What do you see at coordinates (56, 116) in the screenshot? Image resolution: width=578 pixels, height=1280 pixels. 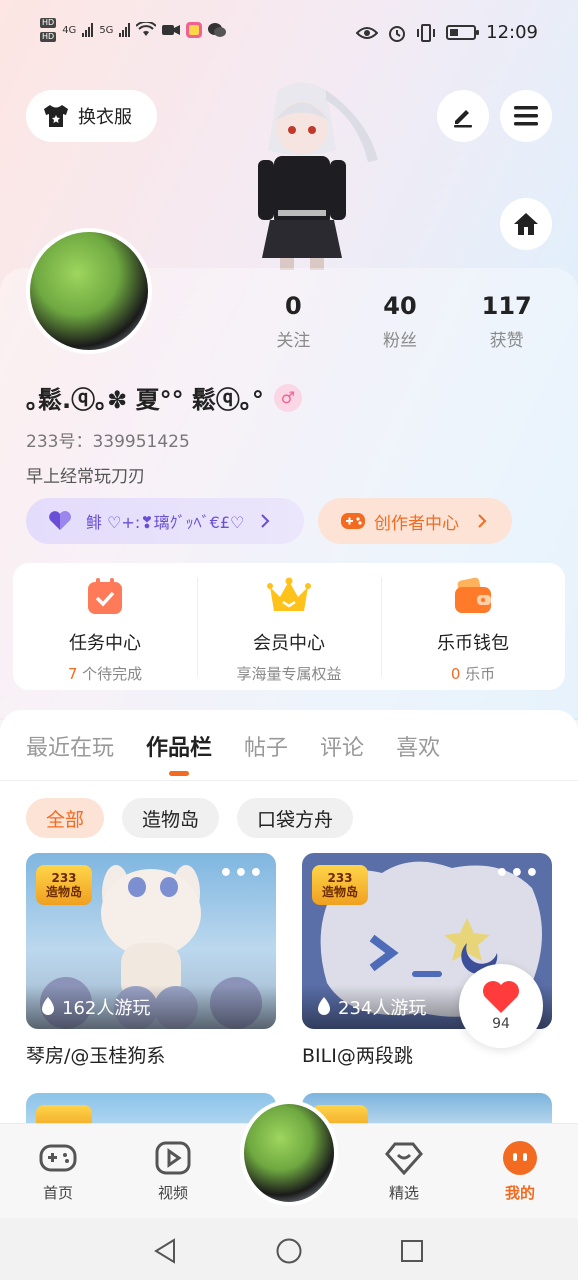 I see `tshirt-icon` at bounding box center [56, 116].